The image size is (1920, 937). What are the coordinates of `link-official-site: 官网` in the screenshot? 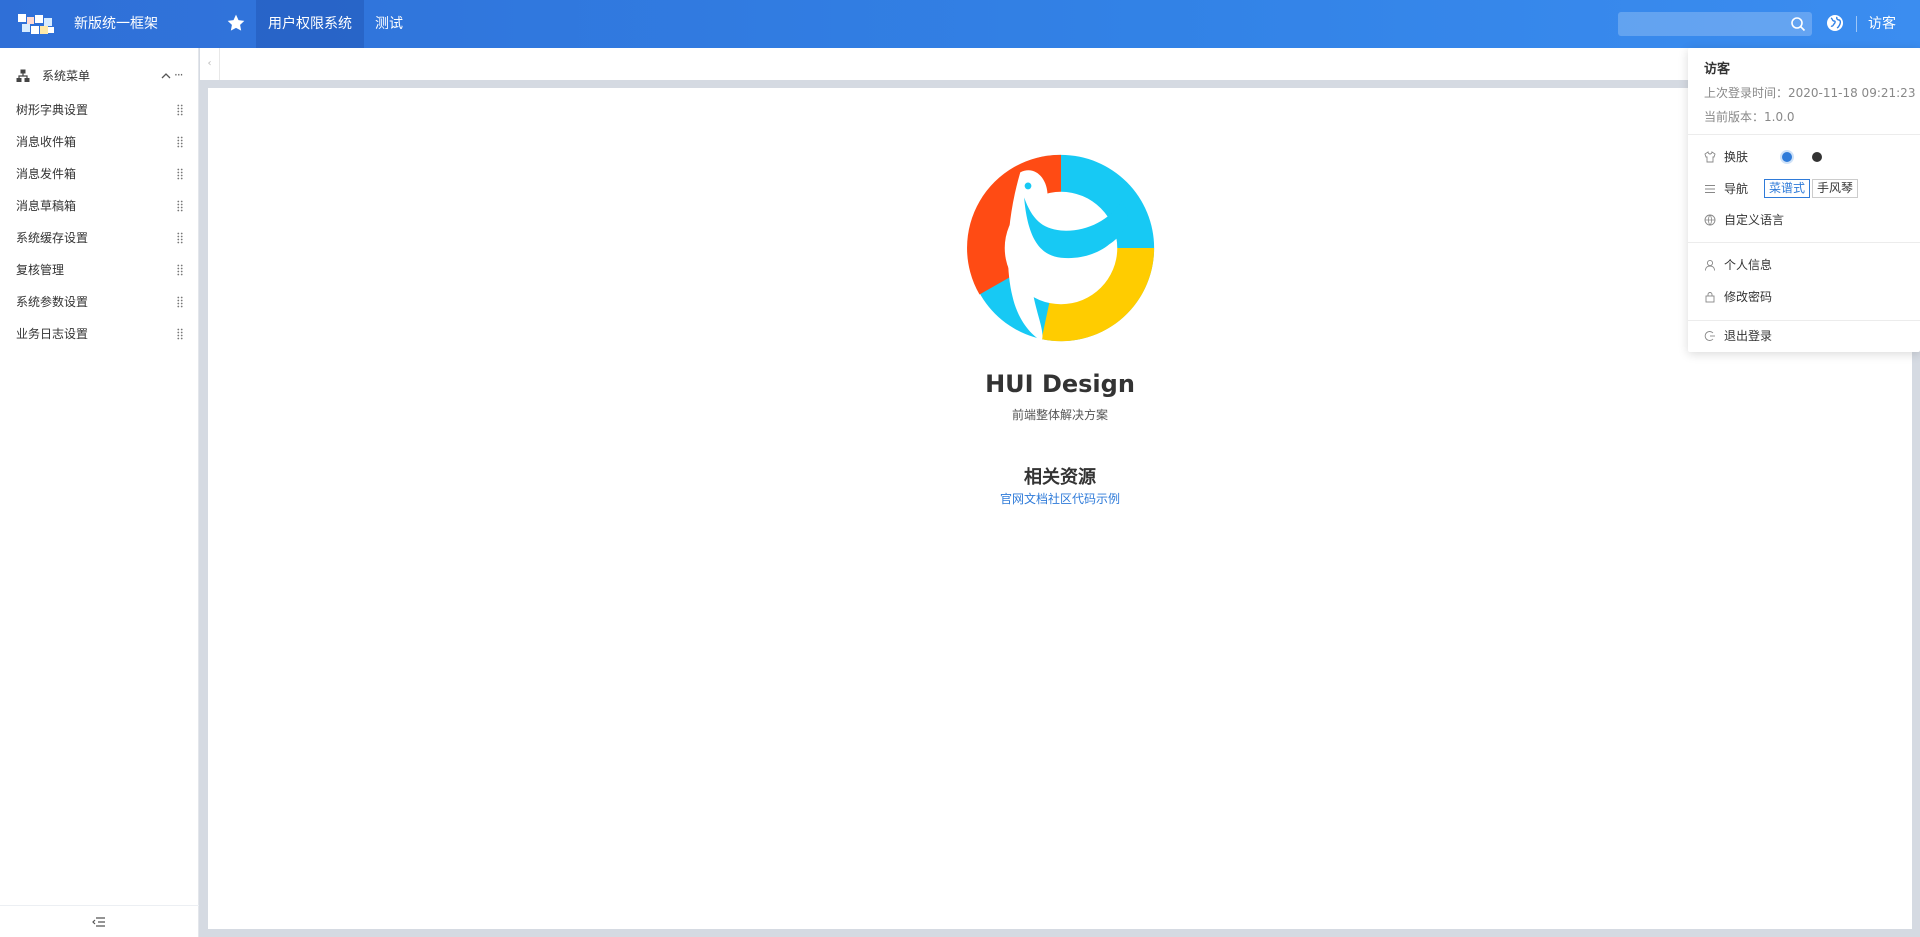 It's located at (1012, 499).